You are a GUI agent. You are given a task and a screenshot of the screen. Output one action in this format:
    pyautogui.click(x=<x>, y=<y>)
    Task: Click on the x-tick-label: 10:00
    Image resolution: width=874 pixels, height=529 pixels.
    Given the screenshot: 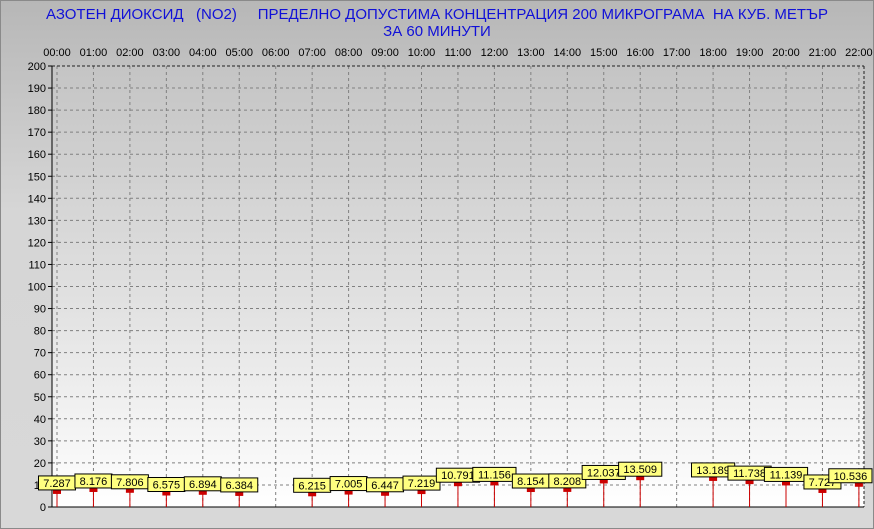 What is the action you would take?
    pyautogui.click(x=422, y=53)
    